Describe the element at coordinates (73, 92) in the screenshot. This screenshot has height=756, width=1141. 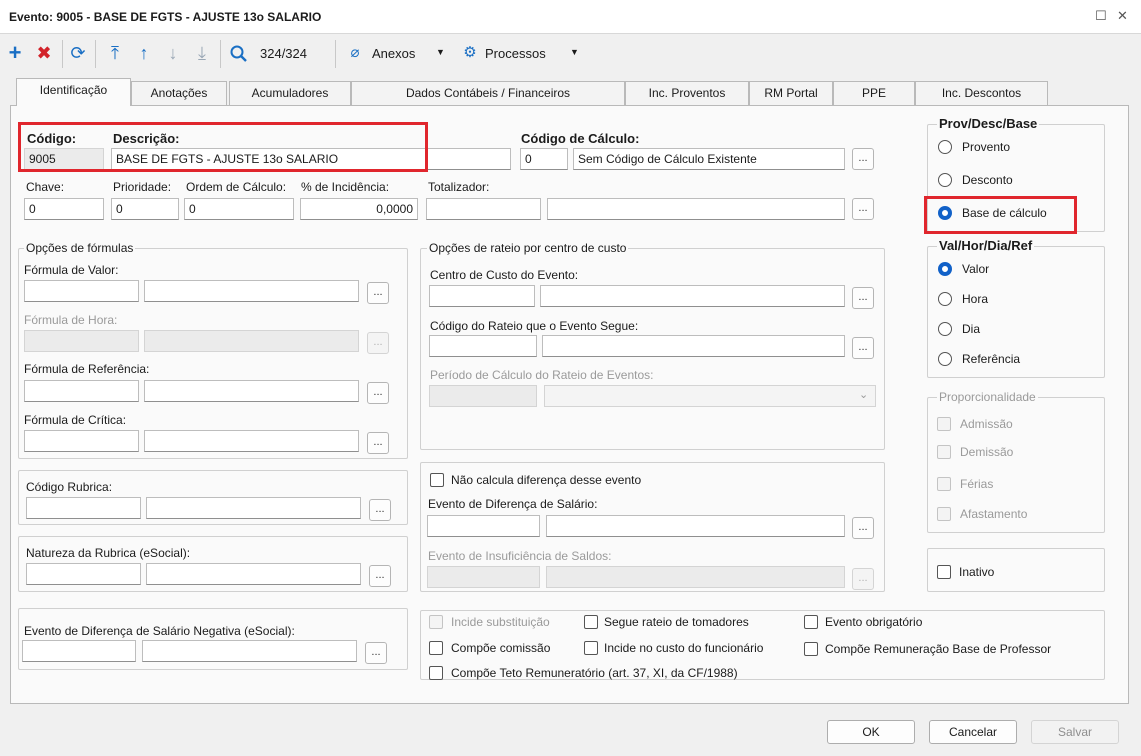
I see `tab-identificacao: Identificação` at that location.